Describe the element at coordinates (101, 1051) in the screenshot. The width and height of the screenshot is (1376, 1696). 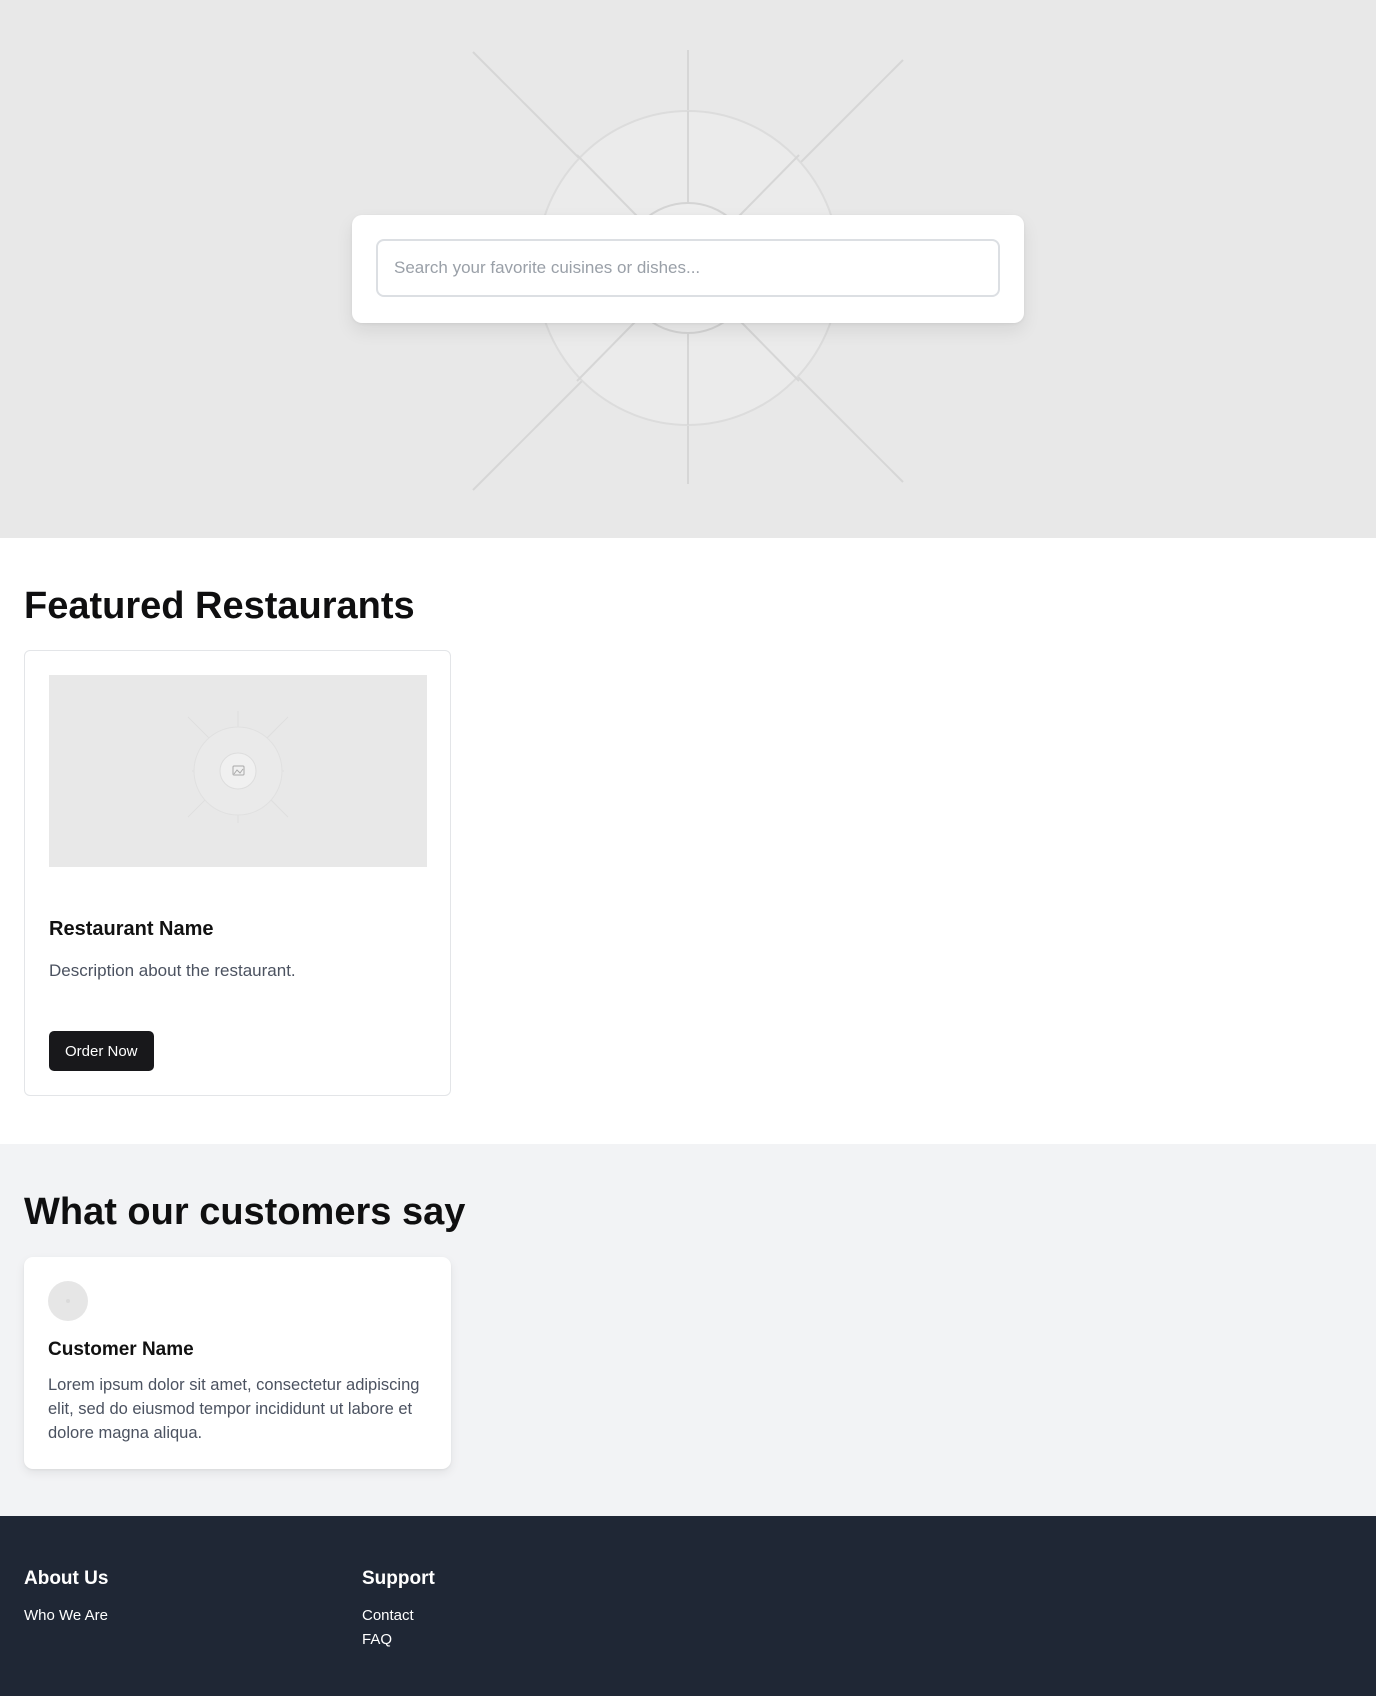
I see `order-now-button: Order Now` at that location.